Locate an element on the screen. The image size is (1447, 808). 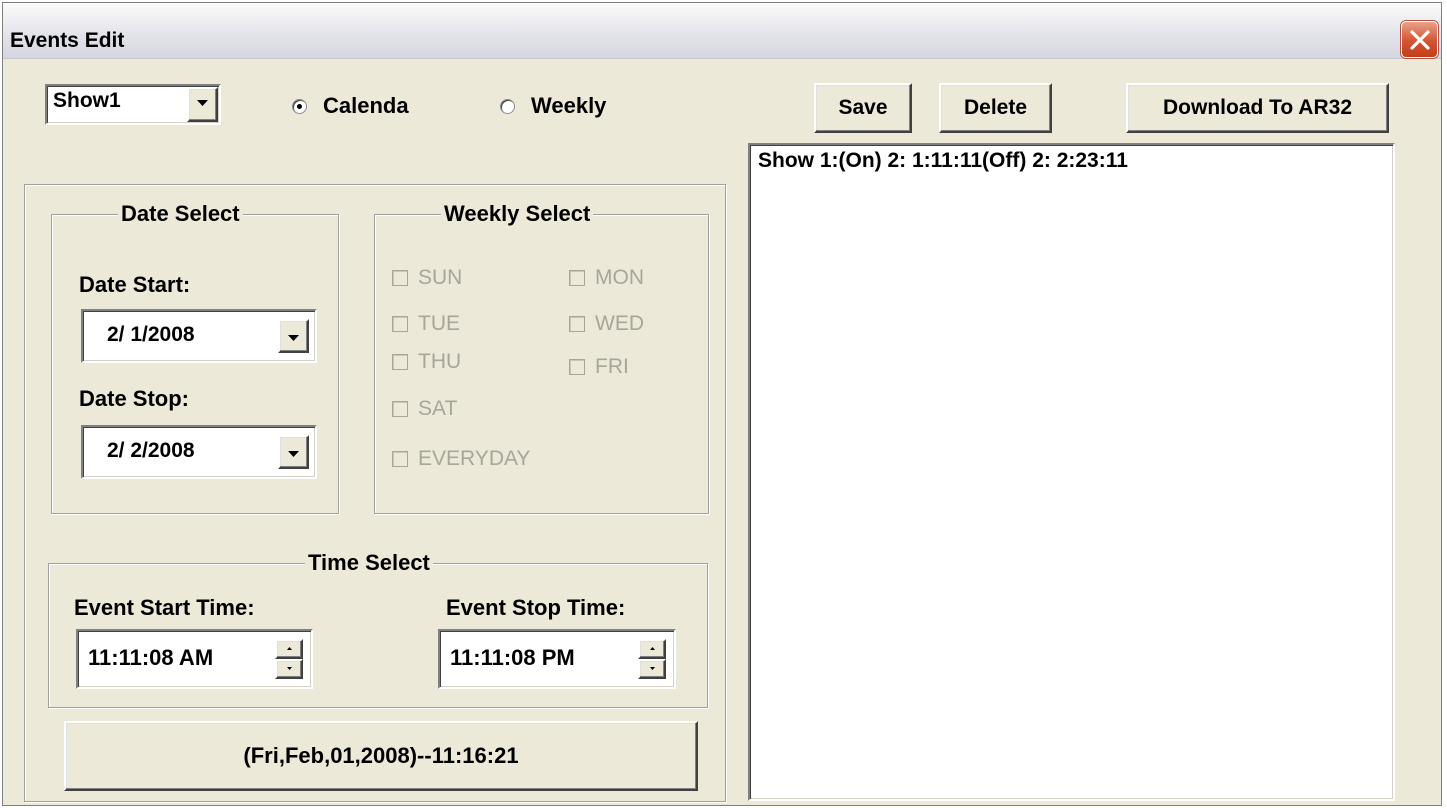
event-stop-time-up-button is located at coordinates (652, 649).